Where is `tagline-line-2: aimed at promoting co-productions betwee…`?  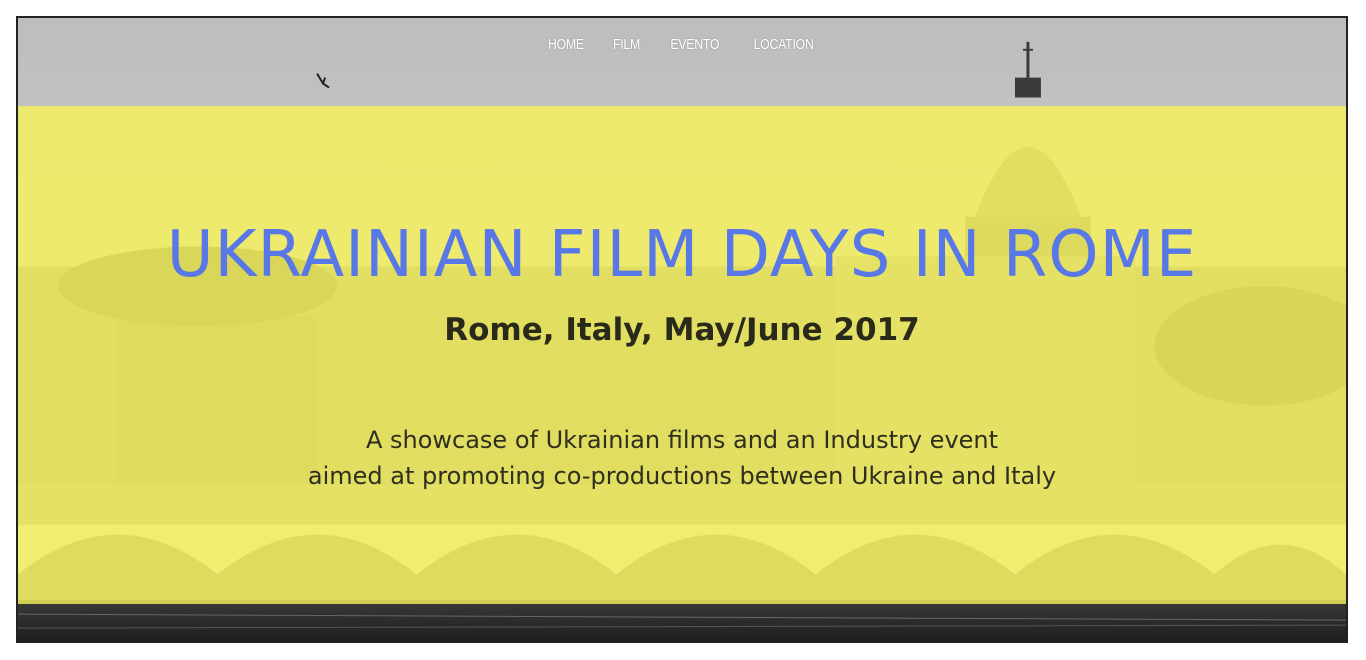 tagline-line-2: aimed at promoting co-productions betwee… is located at coordinates (682, 476).